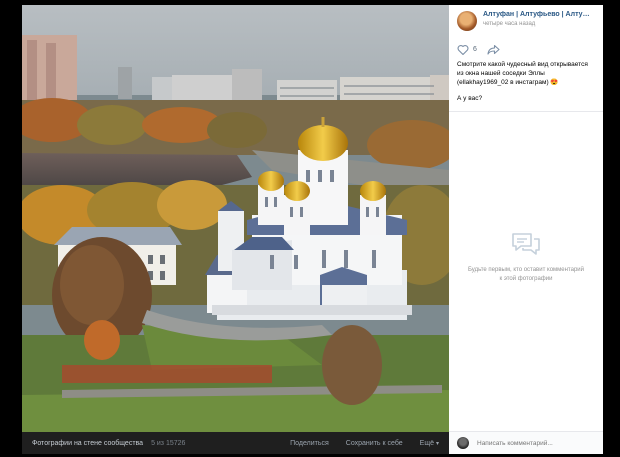 The image size is (620, 457). I want to click on share-action: Поделиться, so click(309, 443).